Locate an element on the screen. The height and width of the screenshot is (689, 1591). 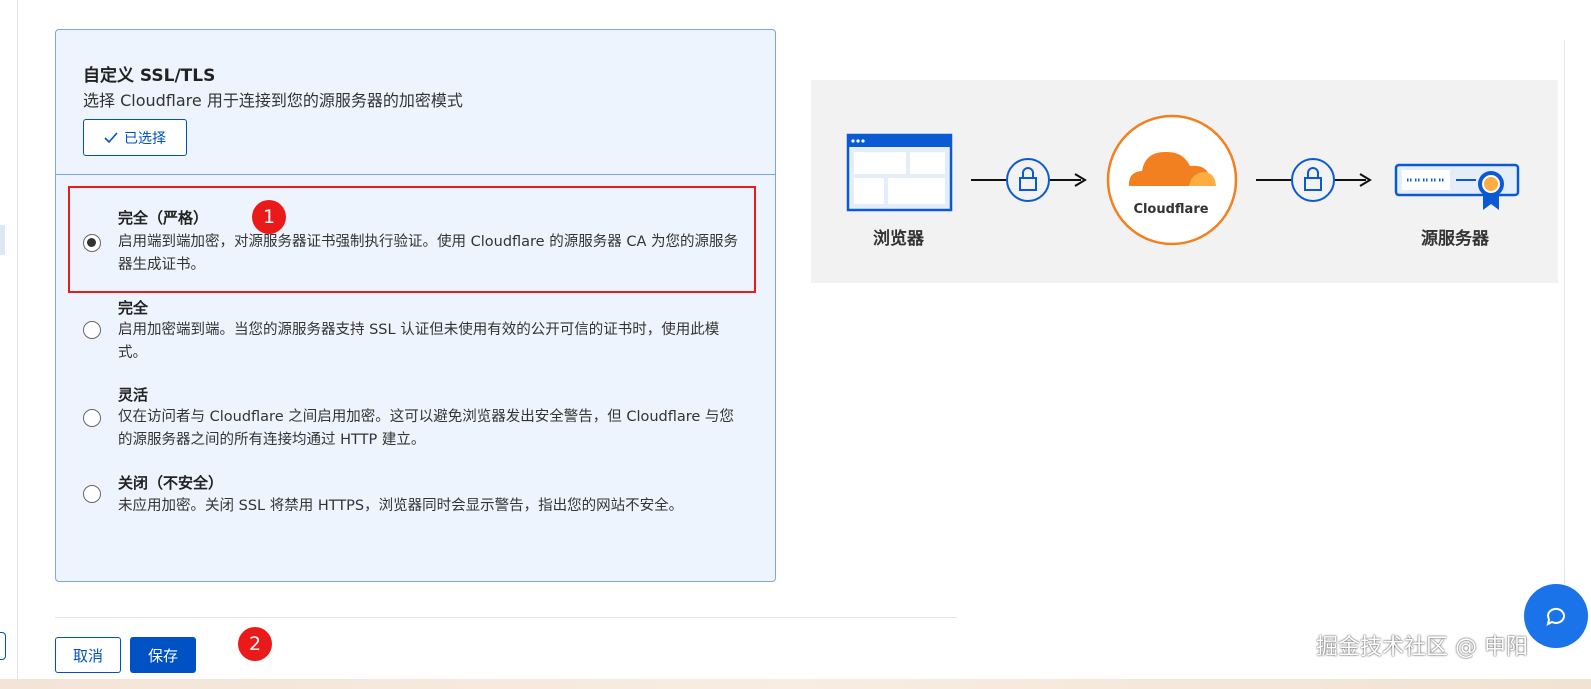
chat-button is located at coordinates (1556, 616).